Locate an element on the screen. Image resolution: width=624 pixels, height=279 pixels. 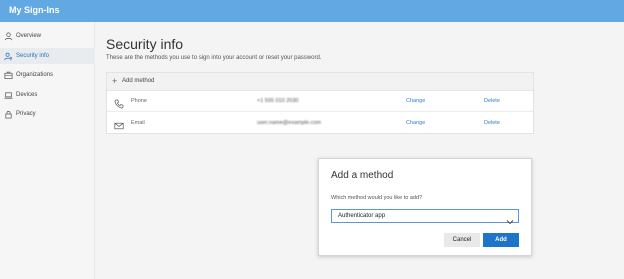
building-icon is located at coordinates (8, 75).